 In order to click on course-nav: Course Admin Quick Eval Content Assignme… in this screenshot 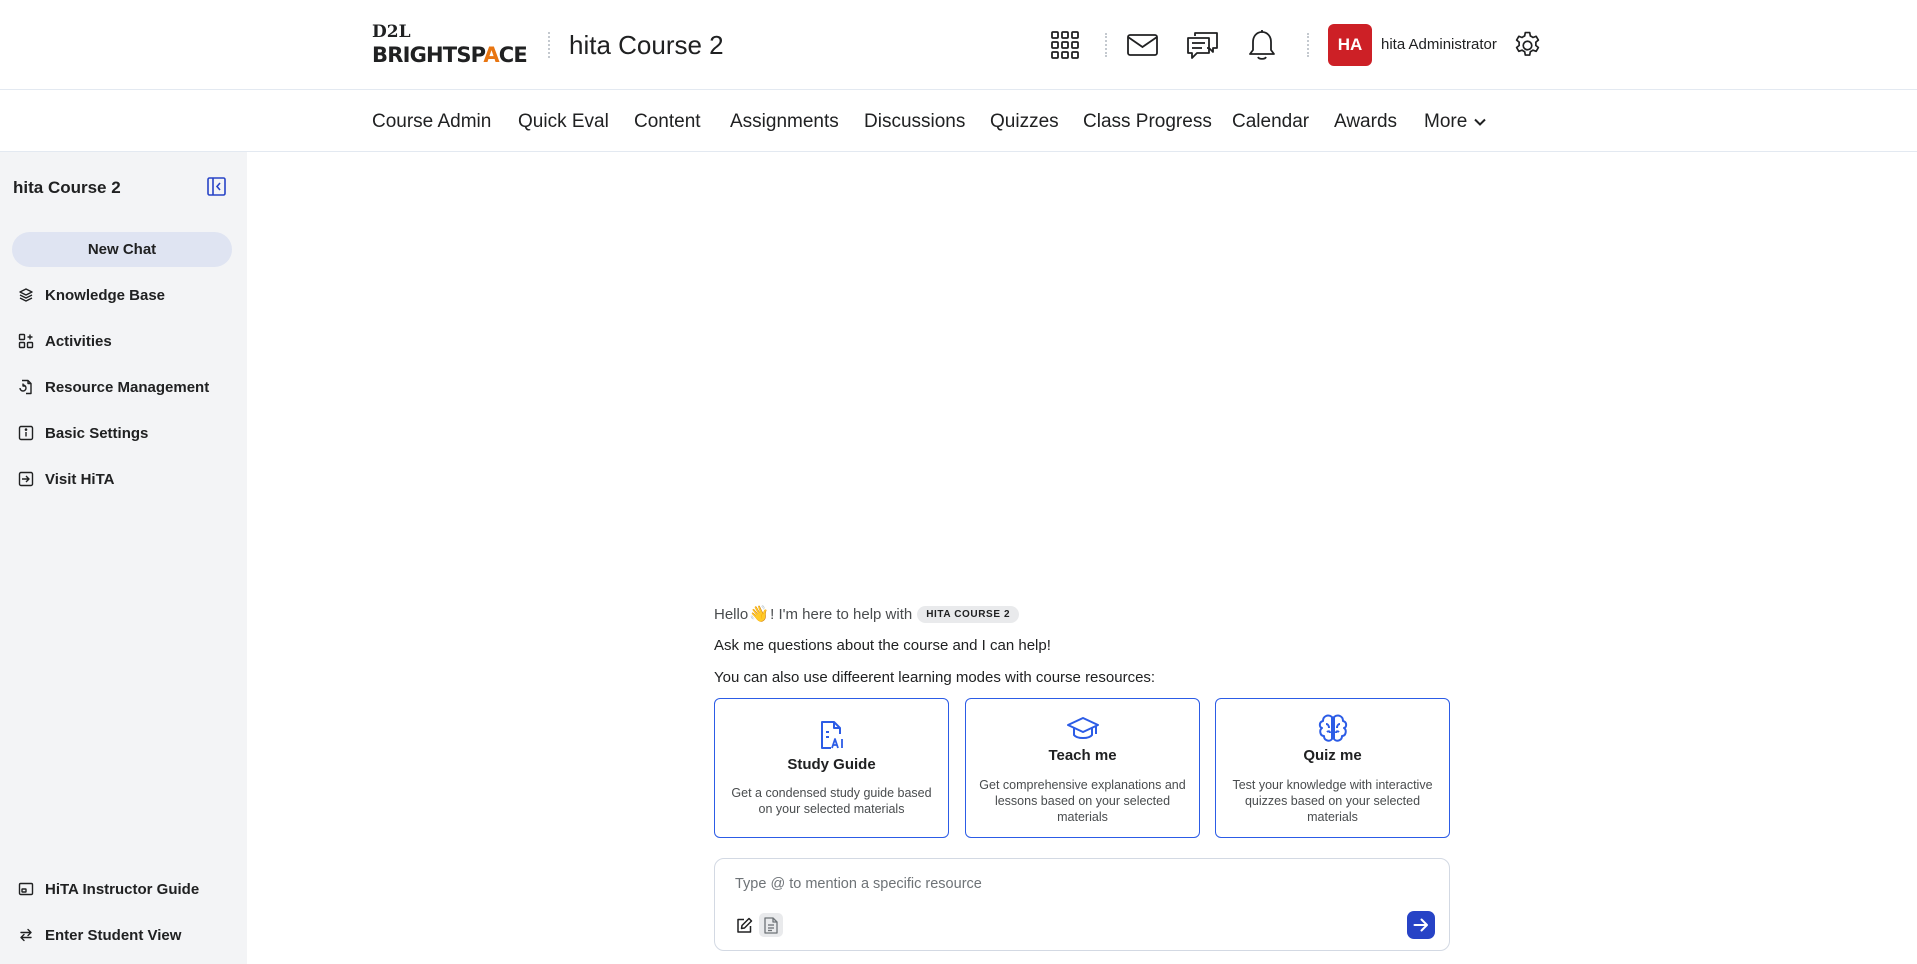, I will do `click(958, 121)`.